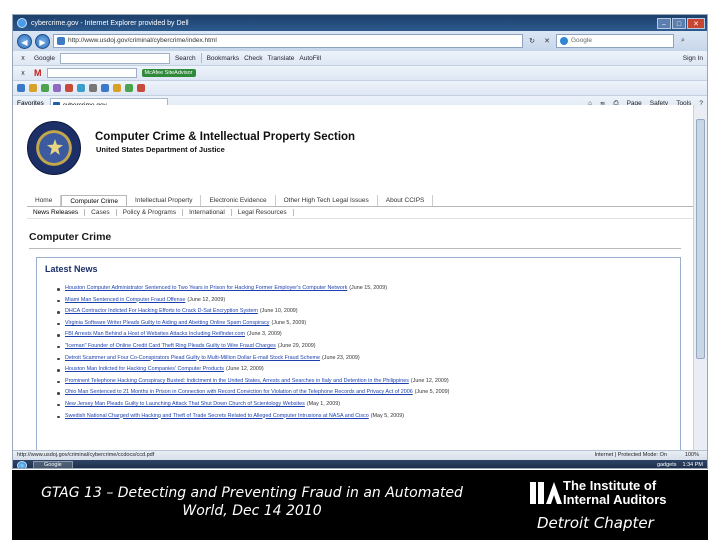 The width and height of the screenshot is (720, 540). I want to click on forward-icon: ▶, so click(42, 41).